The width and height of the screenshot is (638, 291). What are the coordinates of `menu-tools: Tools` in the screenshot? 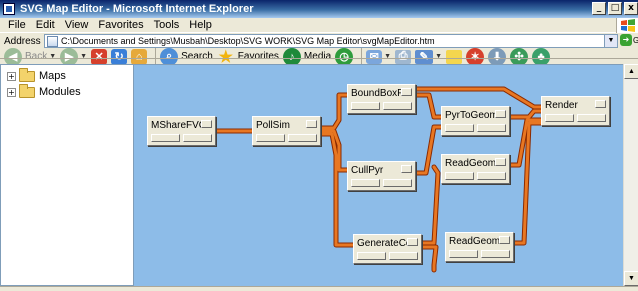 It's located at (167, 25).